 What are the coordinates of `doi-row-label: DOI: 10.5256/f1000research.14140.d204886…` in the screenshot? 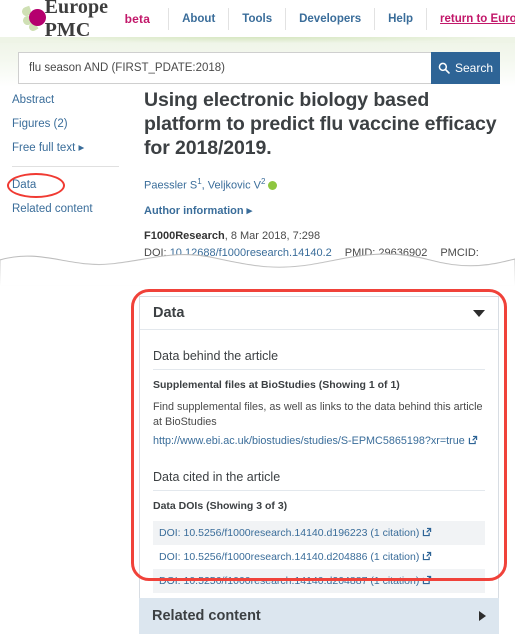 It's located at (289, 557).